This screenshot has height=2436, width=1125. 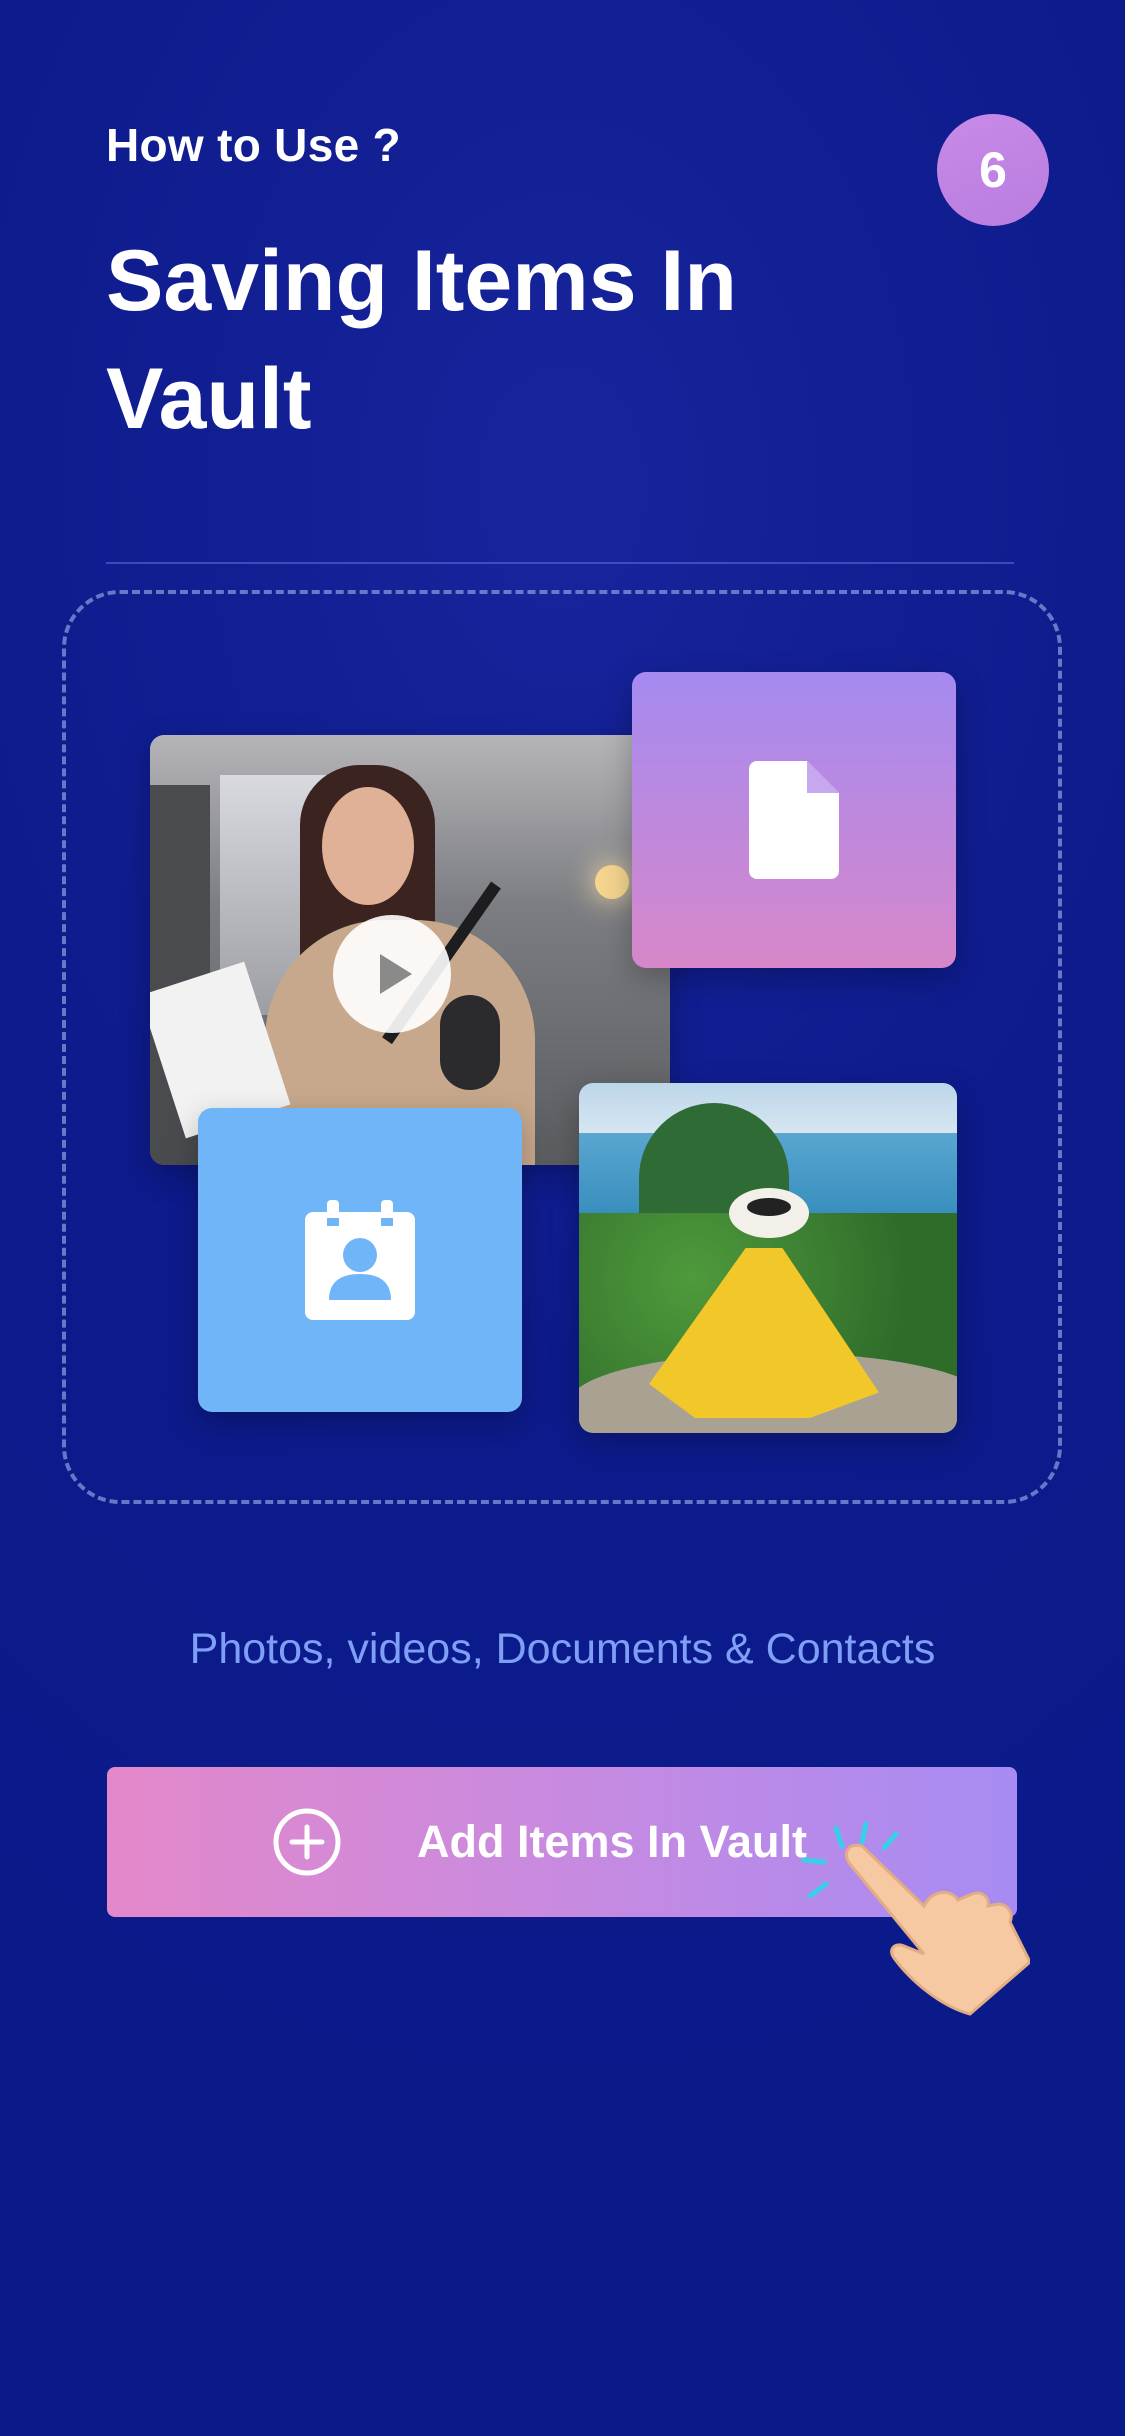 What do you see at coordinates (392, 974) in the screenshot?
I see `play-icon` at bounding box center [392, 974].